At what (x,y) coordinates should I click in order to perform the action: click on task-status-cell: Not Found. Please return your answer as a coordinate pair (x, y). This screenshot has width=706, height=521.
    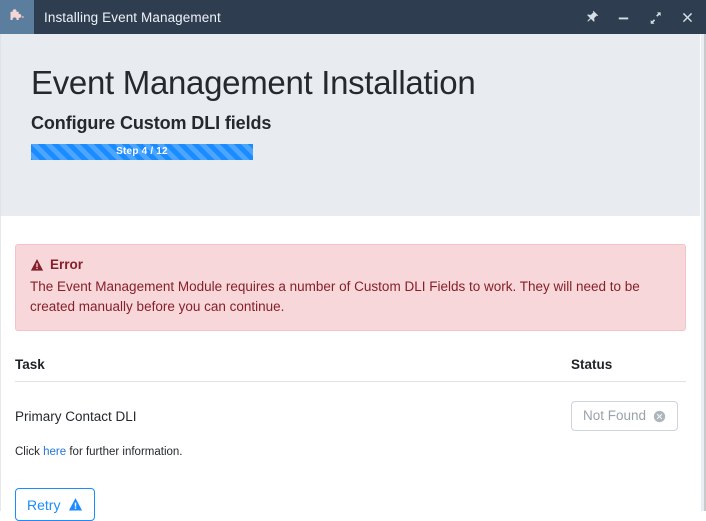
    Looking at the image, I should click on (628, 416).